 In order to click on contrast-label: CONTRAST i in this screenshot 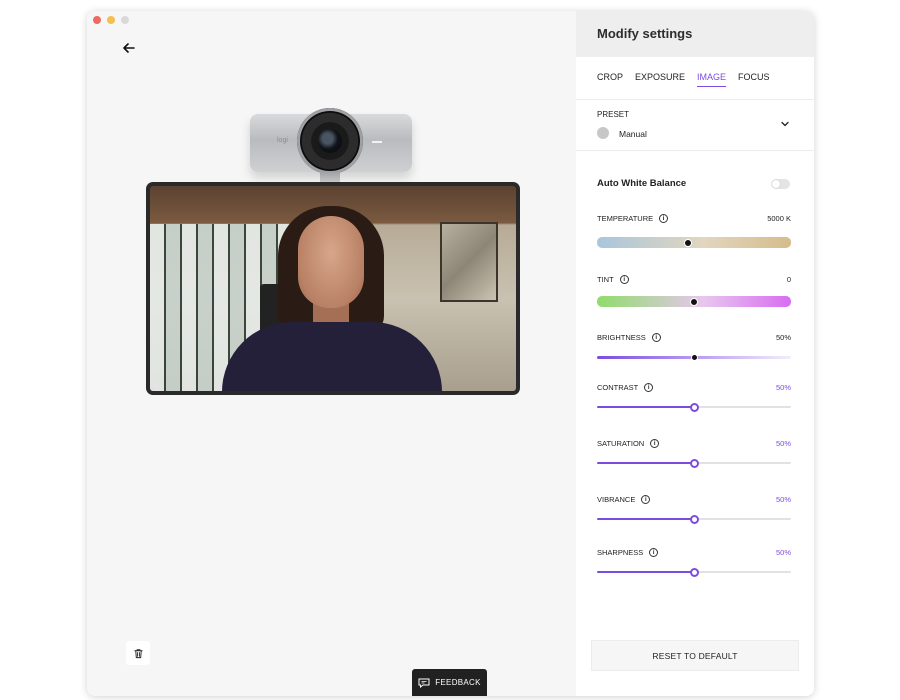, I will do `click(625, 387)`.